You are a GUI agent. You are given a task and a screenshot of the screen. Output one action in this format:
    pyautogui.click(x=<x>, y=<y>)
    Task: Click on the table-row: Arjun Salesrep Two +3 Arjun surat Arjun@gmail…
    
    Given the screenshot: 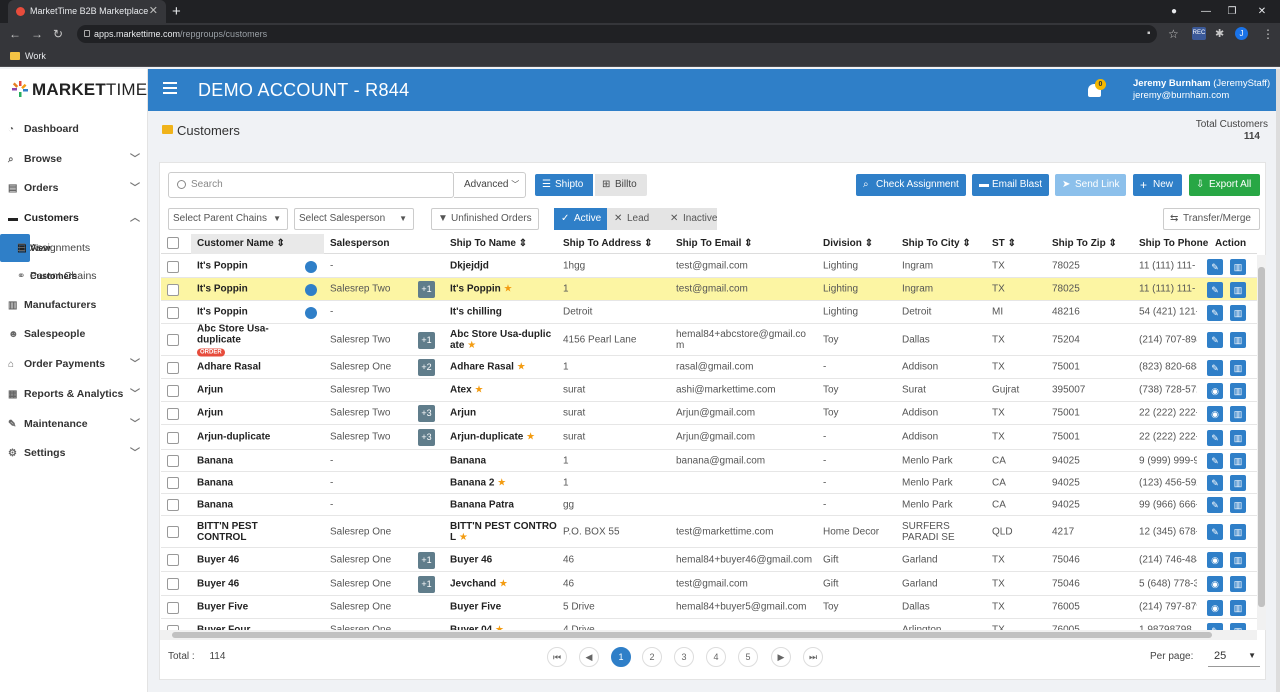 What is the action you would take?
    pyautogui.click(x=709, y=413)
    